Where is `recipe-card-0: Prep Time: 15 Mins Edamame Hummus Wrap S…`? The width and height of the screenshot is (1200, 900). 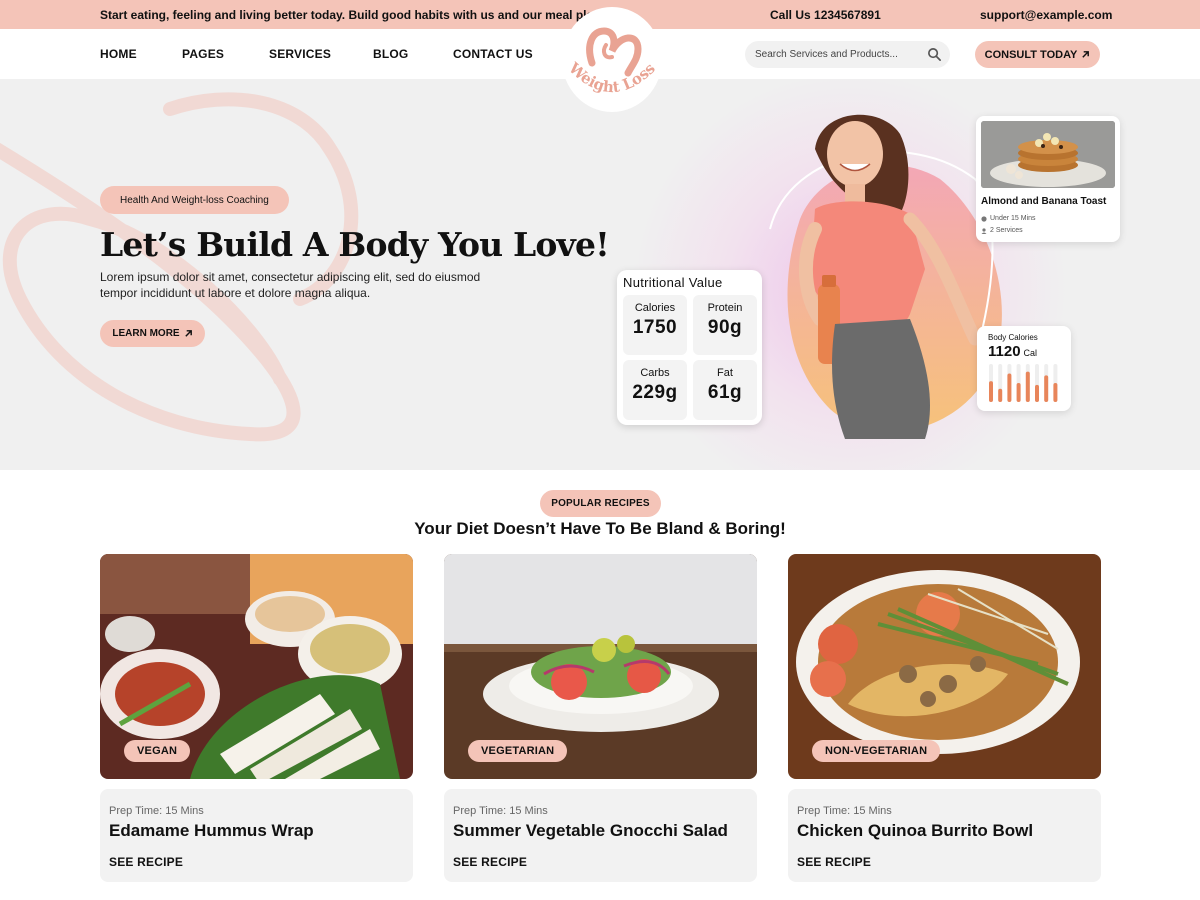 recipe-card-0: Prep Time: 15 Mins Edamame Hummus Wrap S… is located at coordinates (256, 835).